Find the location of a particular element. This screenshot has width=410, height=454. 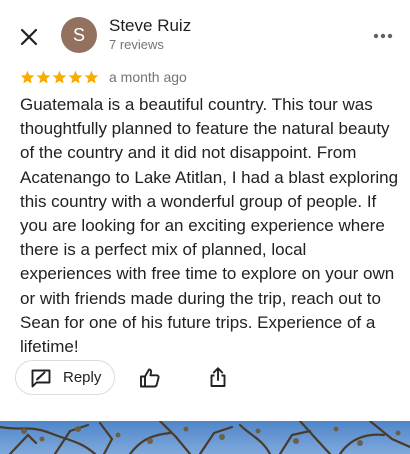

thumbs-up-icon is located at coordinates (150, 378).